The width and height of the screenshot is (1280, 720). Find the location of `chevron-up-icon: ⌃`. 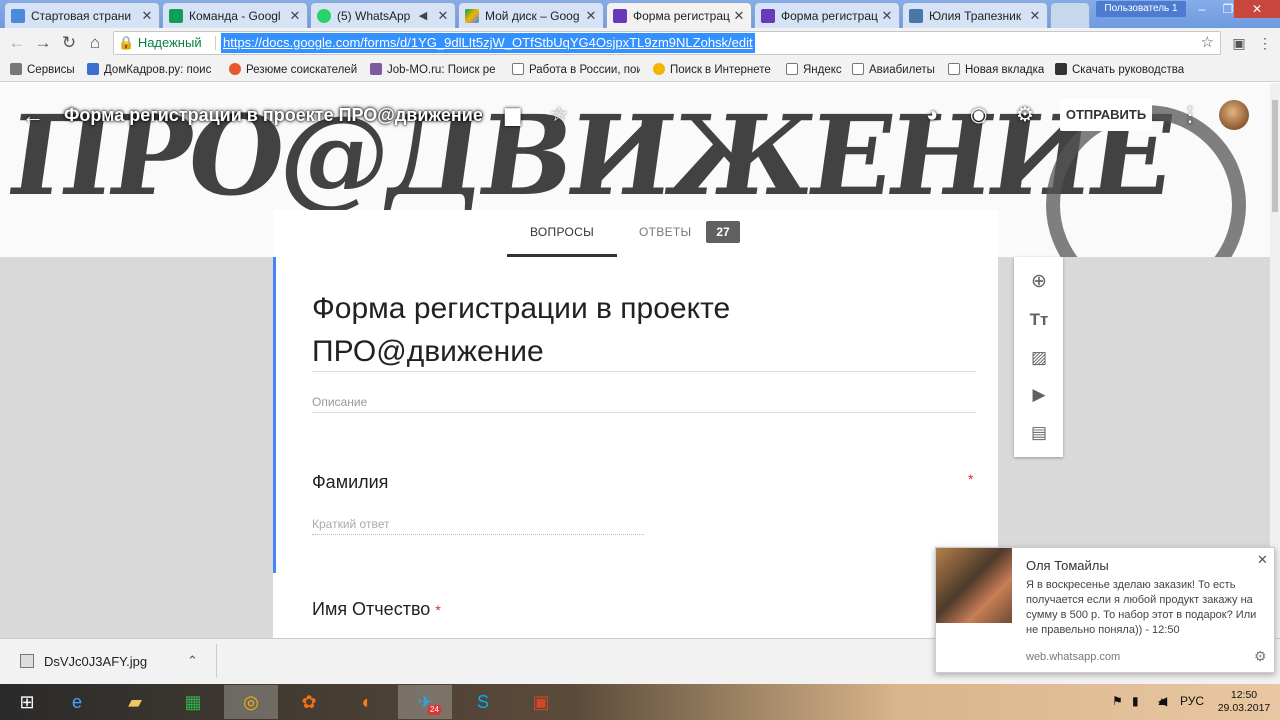

chevron-up-icon: ⌃ is located at coordinates (192, 661).